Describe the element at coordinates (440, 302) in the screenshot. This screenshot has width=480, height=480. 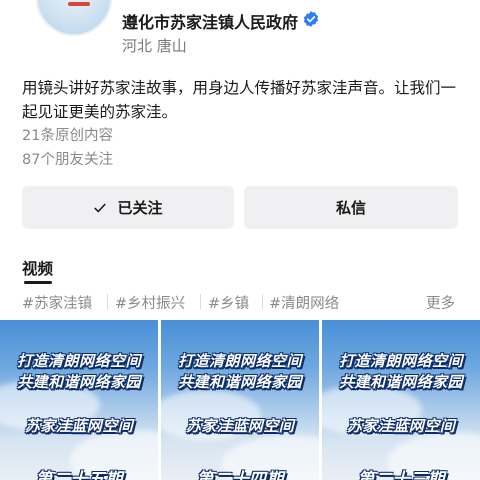
I see `more-tags-link: 更多` at that location.